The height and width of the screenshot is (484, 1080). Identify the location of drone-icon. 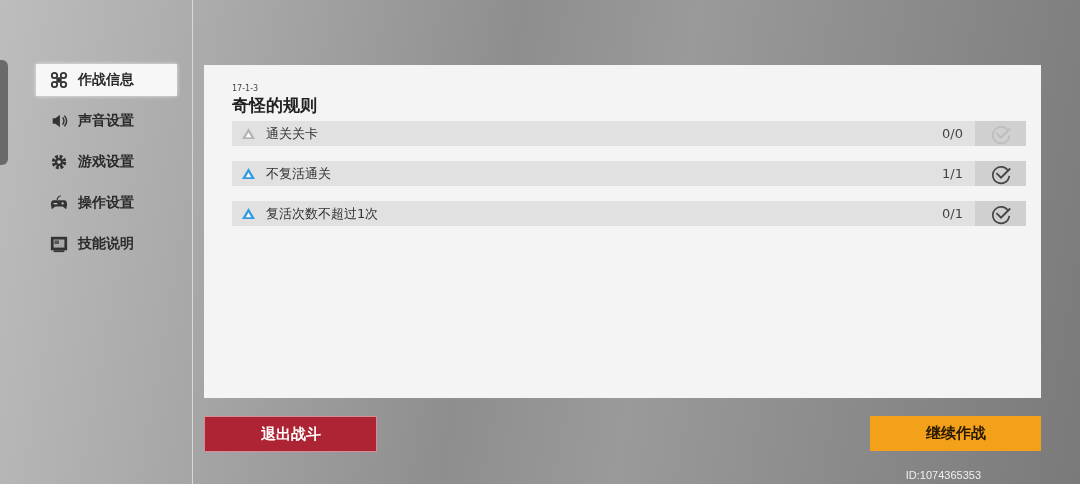
(59, 80).